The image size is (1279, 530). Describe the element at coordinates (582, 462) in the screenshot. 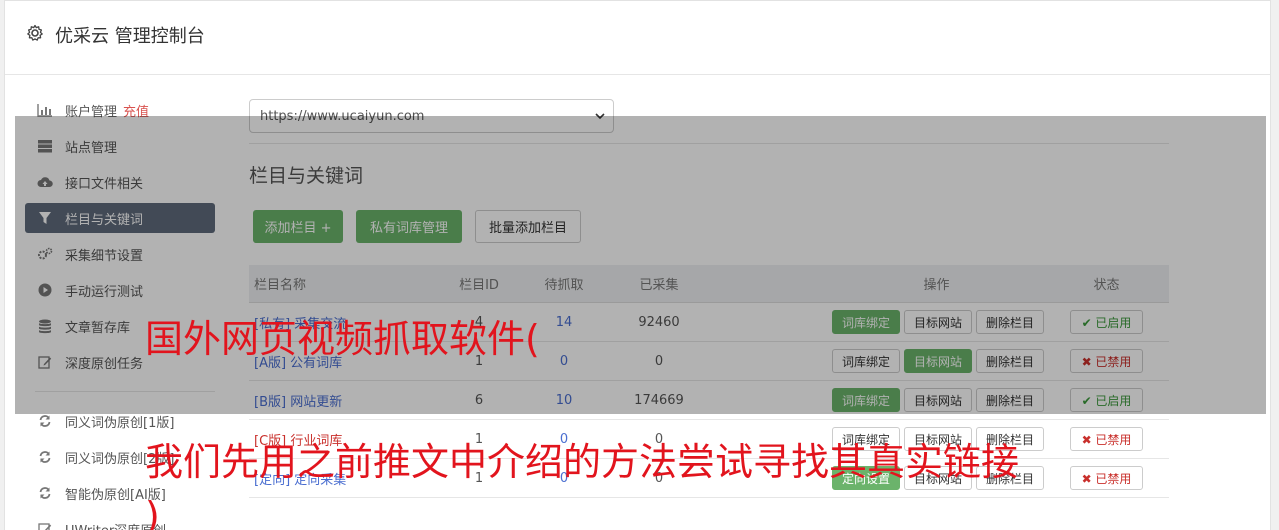

I see `overlay-caption-line2: 我们先用之前推文中介绍的方法尝试寻找其真实链接` at that location.